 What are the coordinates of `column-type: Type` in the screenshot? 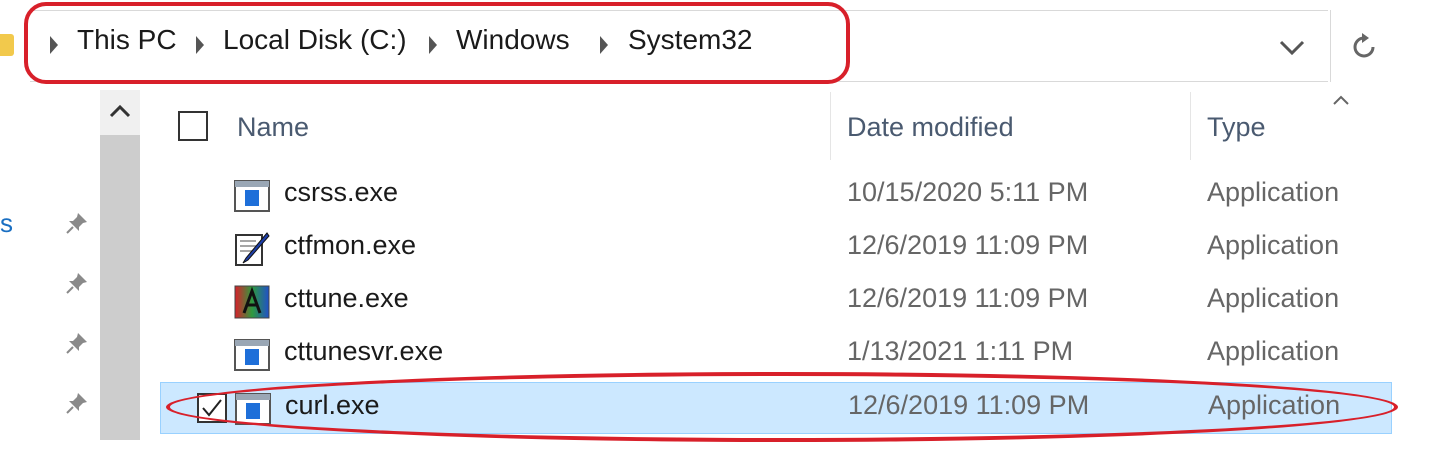 It's located at (1236, 127).